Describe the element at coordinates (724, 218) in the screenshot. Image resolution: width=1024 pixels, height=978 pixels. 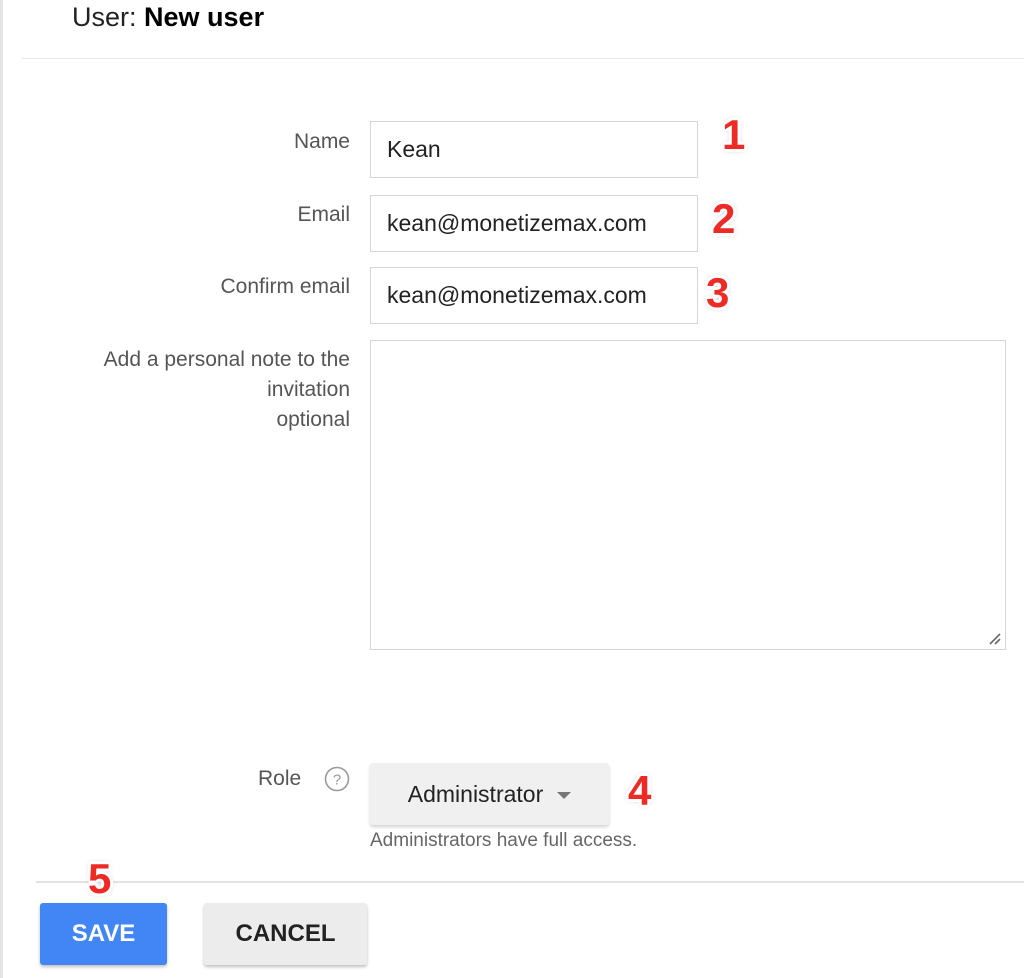
I see `annotation-2: 2` at that location.